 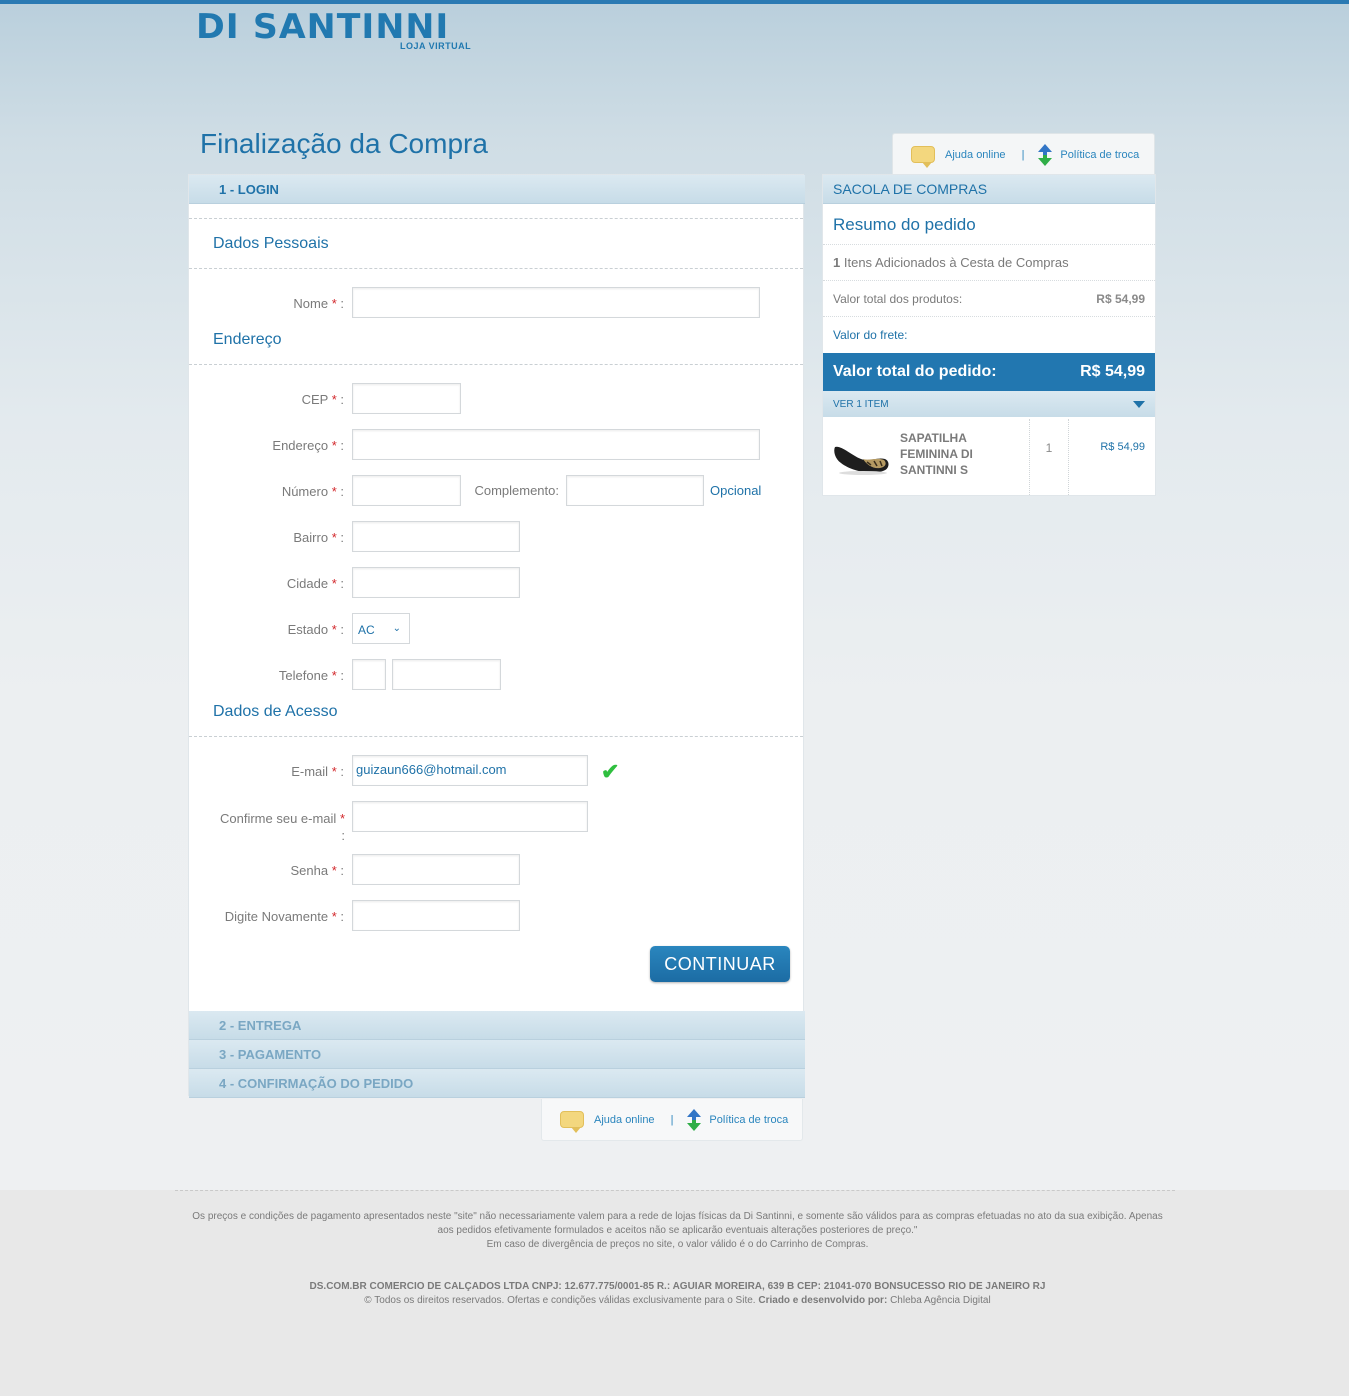 What do you see at coordinates (898, 299) in the screenshot?
I see `products-total-label: Valor total dos produtos:` at bounding box center [898, 299].